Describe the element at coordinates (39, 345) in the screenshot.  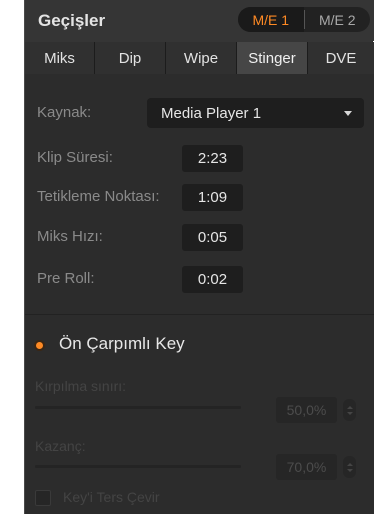
I see `radio-selected-icon` at that location.